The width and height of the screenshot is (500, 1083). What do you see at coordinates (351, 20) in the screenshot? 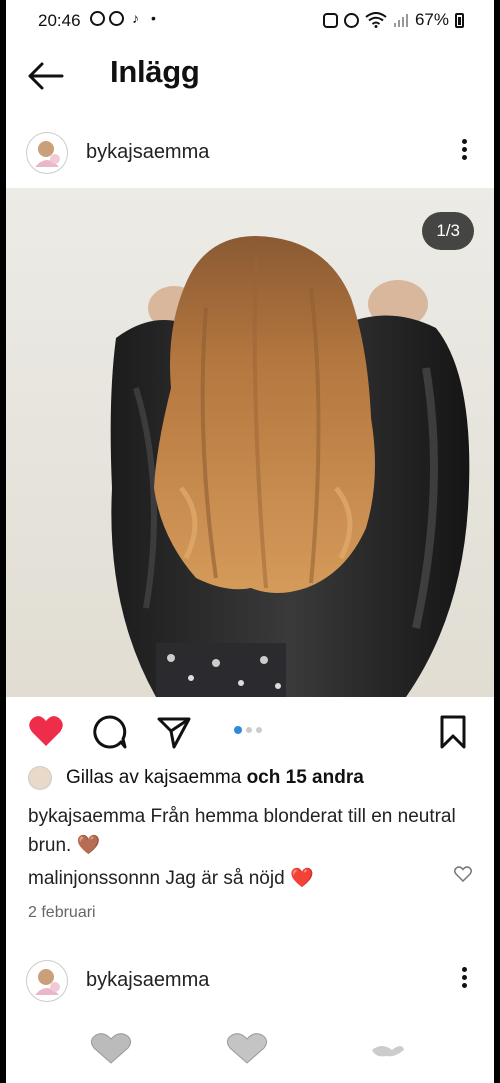
I see `clock-icon` at bounding box center [351, 20].